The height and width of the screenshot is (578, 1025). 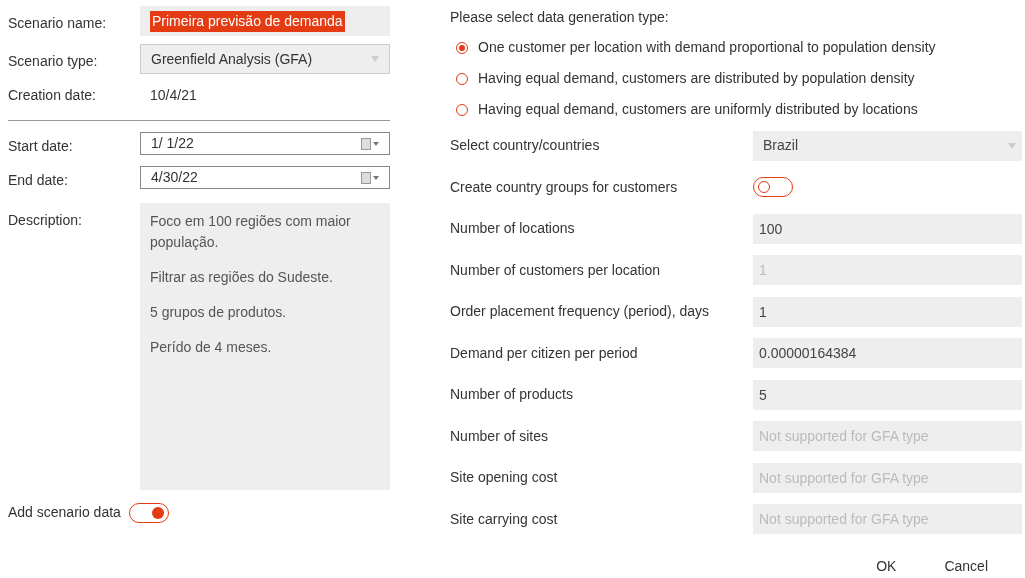 I want to click on option-label: Having equal demand, customers are uniformly distributed by locations, so click(x=698, y=109).